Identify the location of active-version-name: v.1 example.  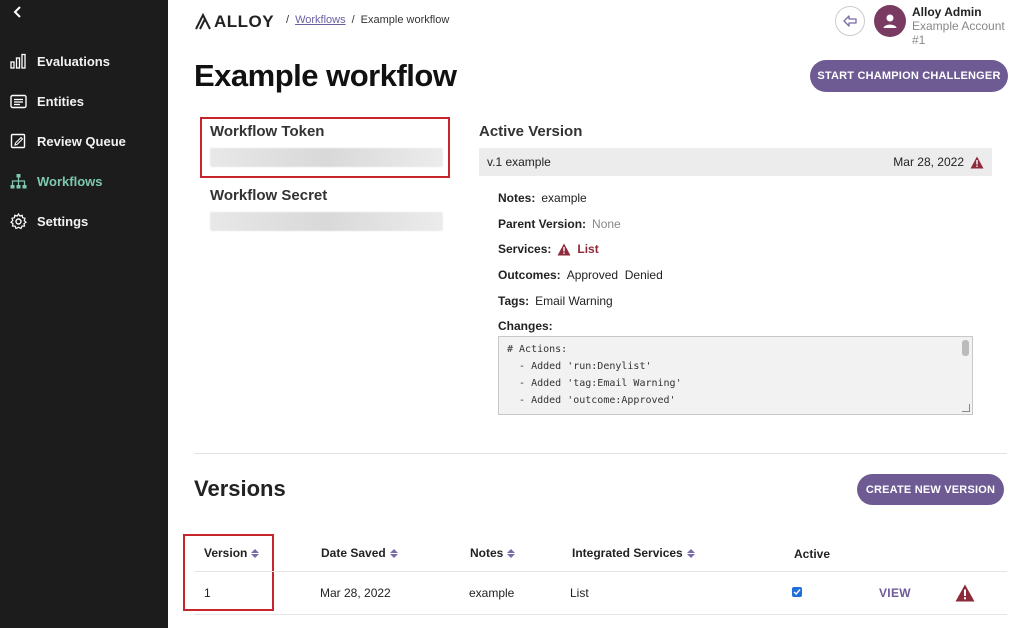
(519, 162).